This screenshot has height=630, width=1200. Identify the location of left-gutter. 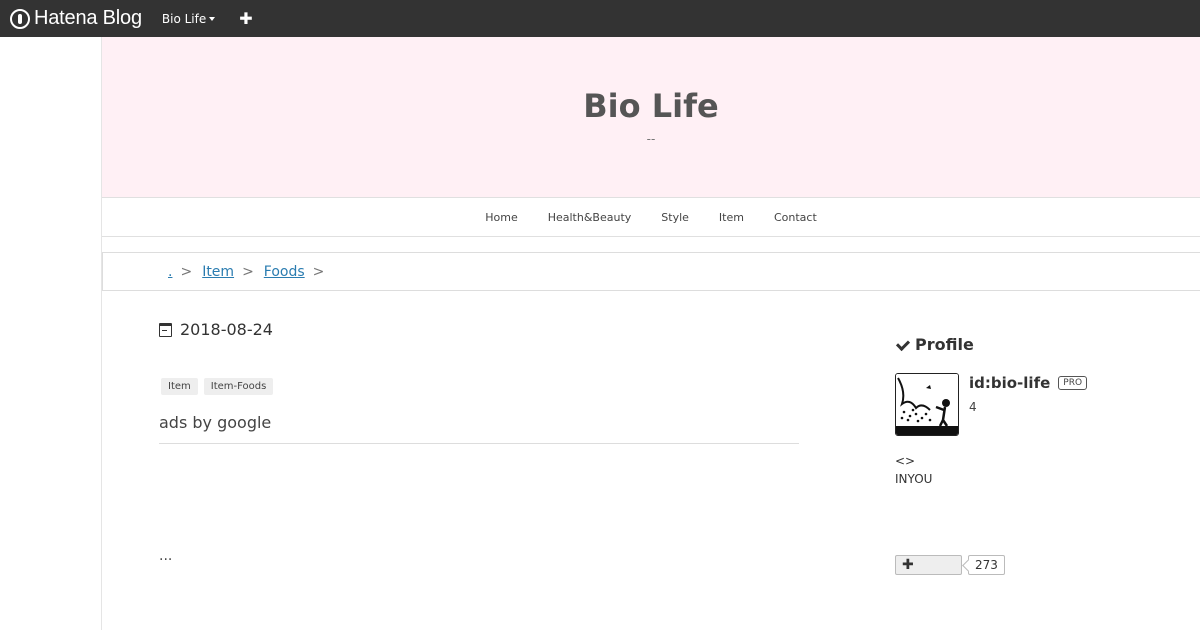
(51, 333).